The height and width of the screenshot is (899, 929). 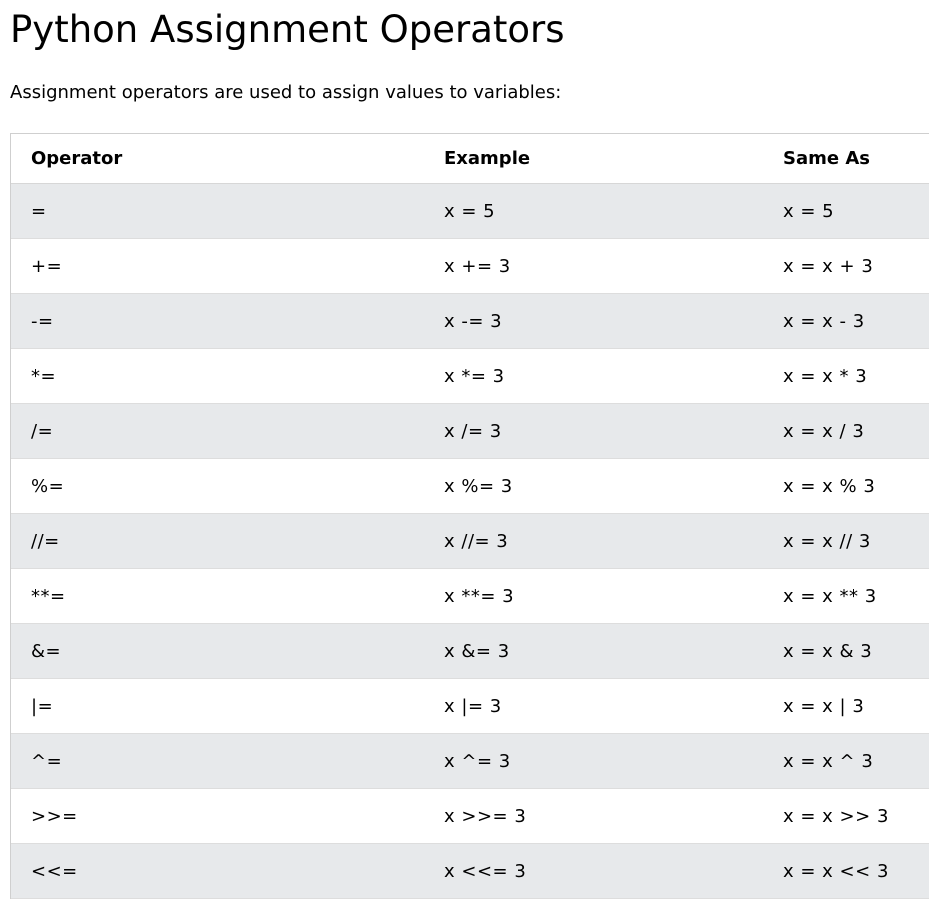 What do you see at coordinates (836, 871) in the screenshot?
I see `same-as-cell: x = x << 3` at bounding box center [836, 871].